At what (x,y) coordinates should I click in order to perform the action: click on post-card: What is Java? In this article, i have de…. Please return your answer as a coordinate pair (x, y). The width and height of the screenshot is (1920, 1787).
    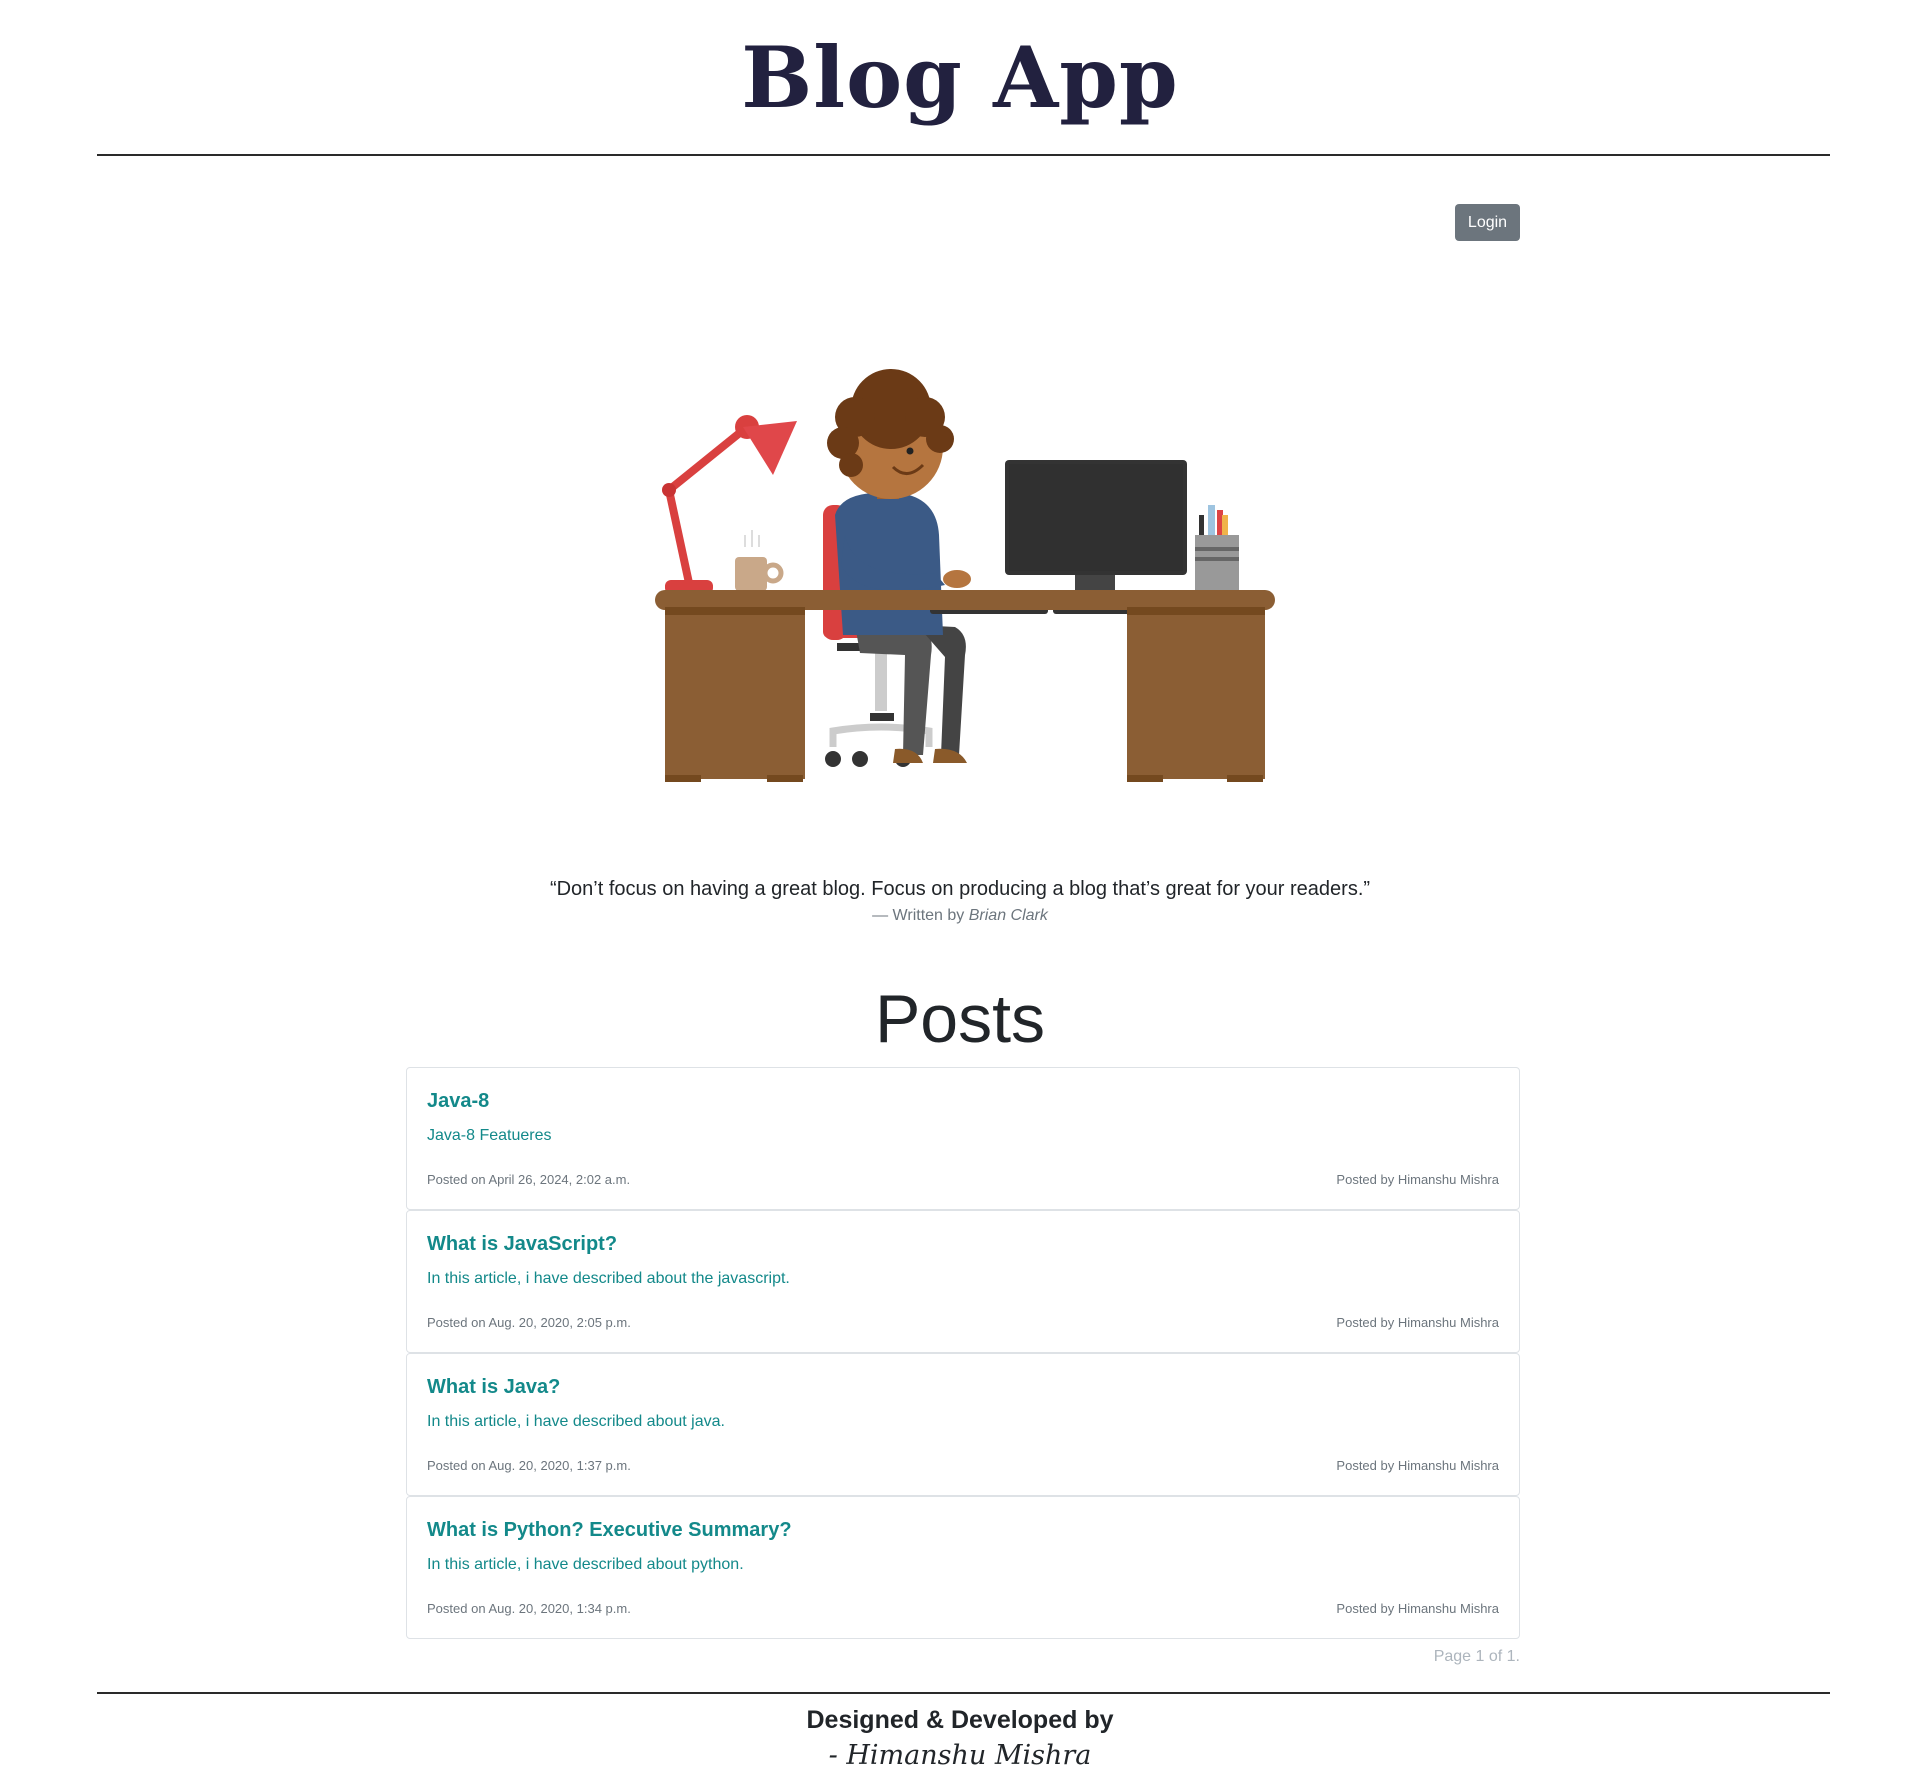
    Looking at the image, I should click on (963, 1424).